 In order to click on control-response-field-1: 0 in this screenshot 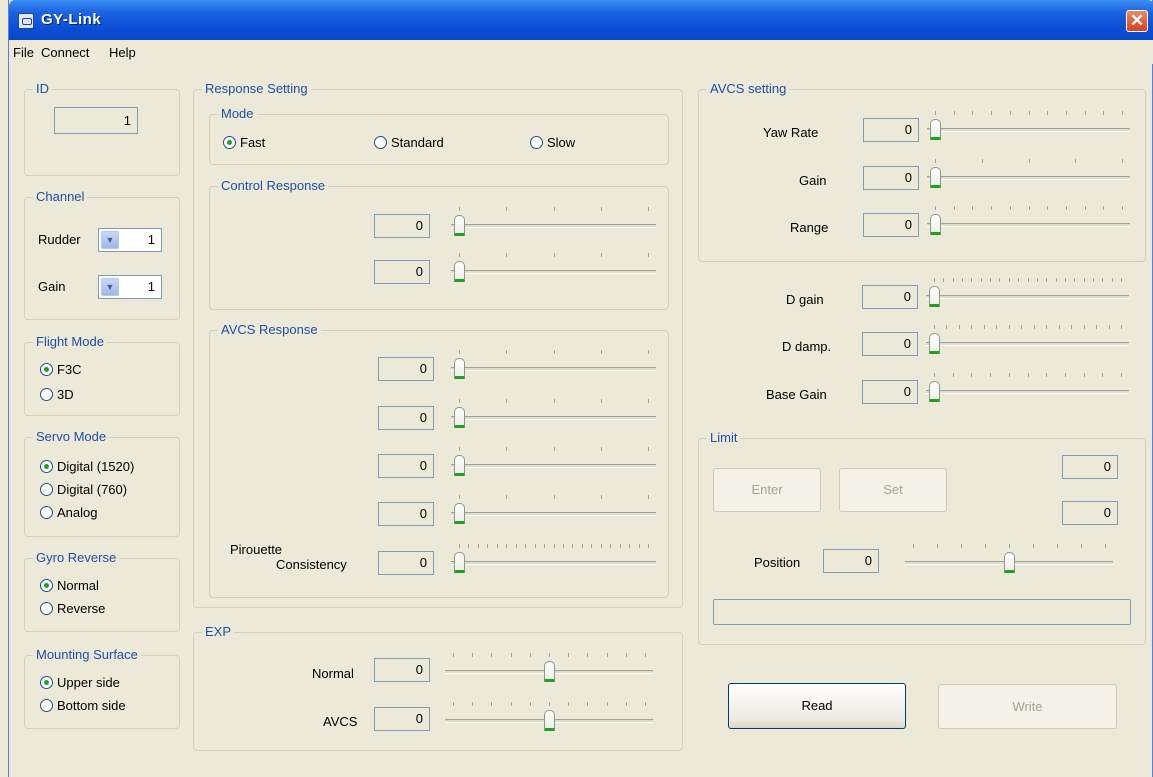, I will do `click(402, 226)`.